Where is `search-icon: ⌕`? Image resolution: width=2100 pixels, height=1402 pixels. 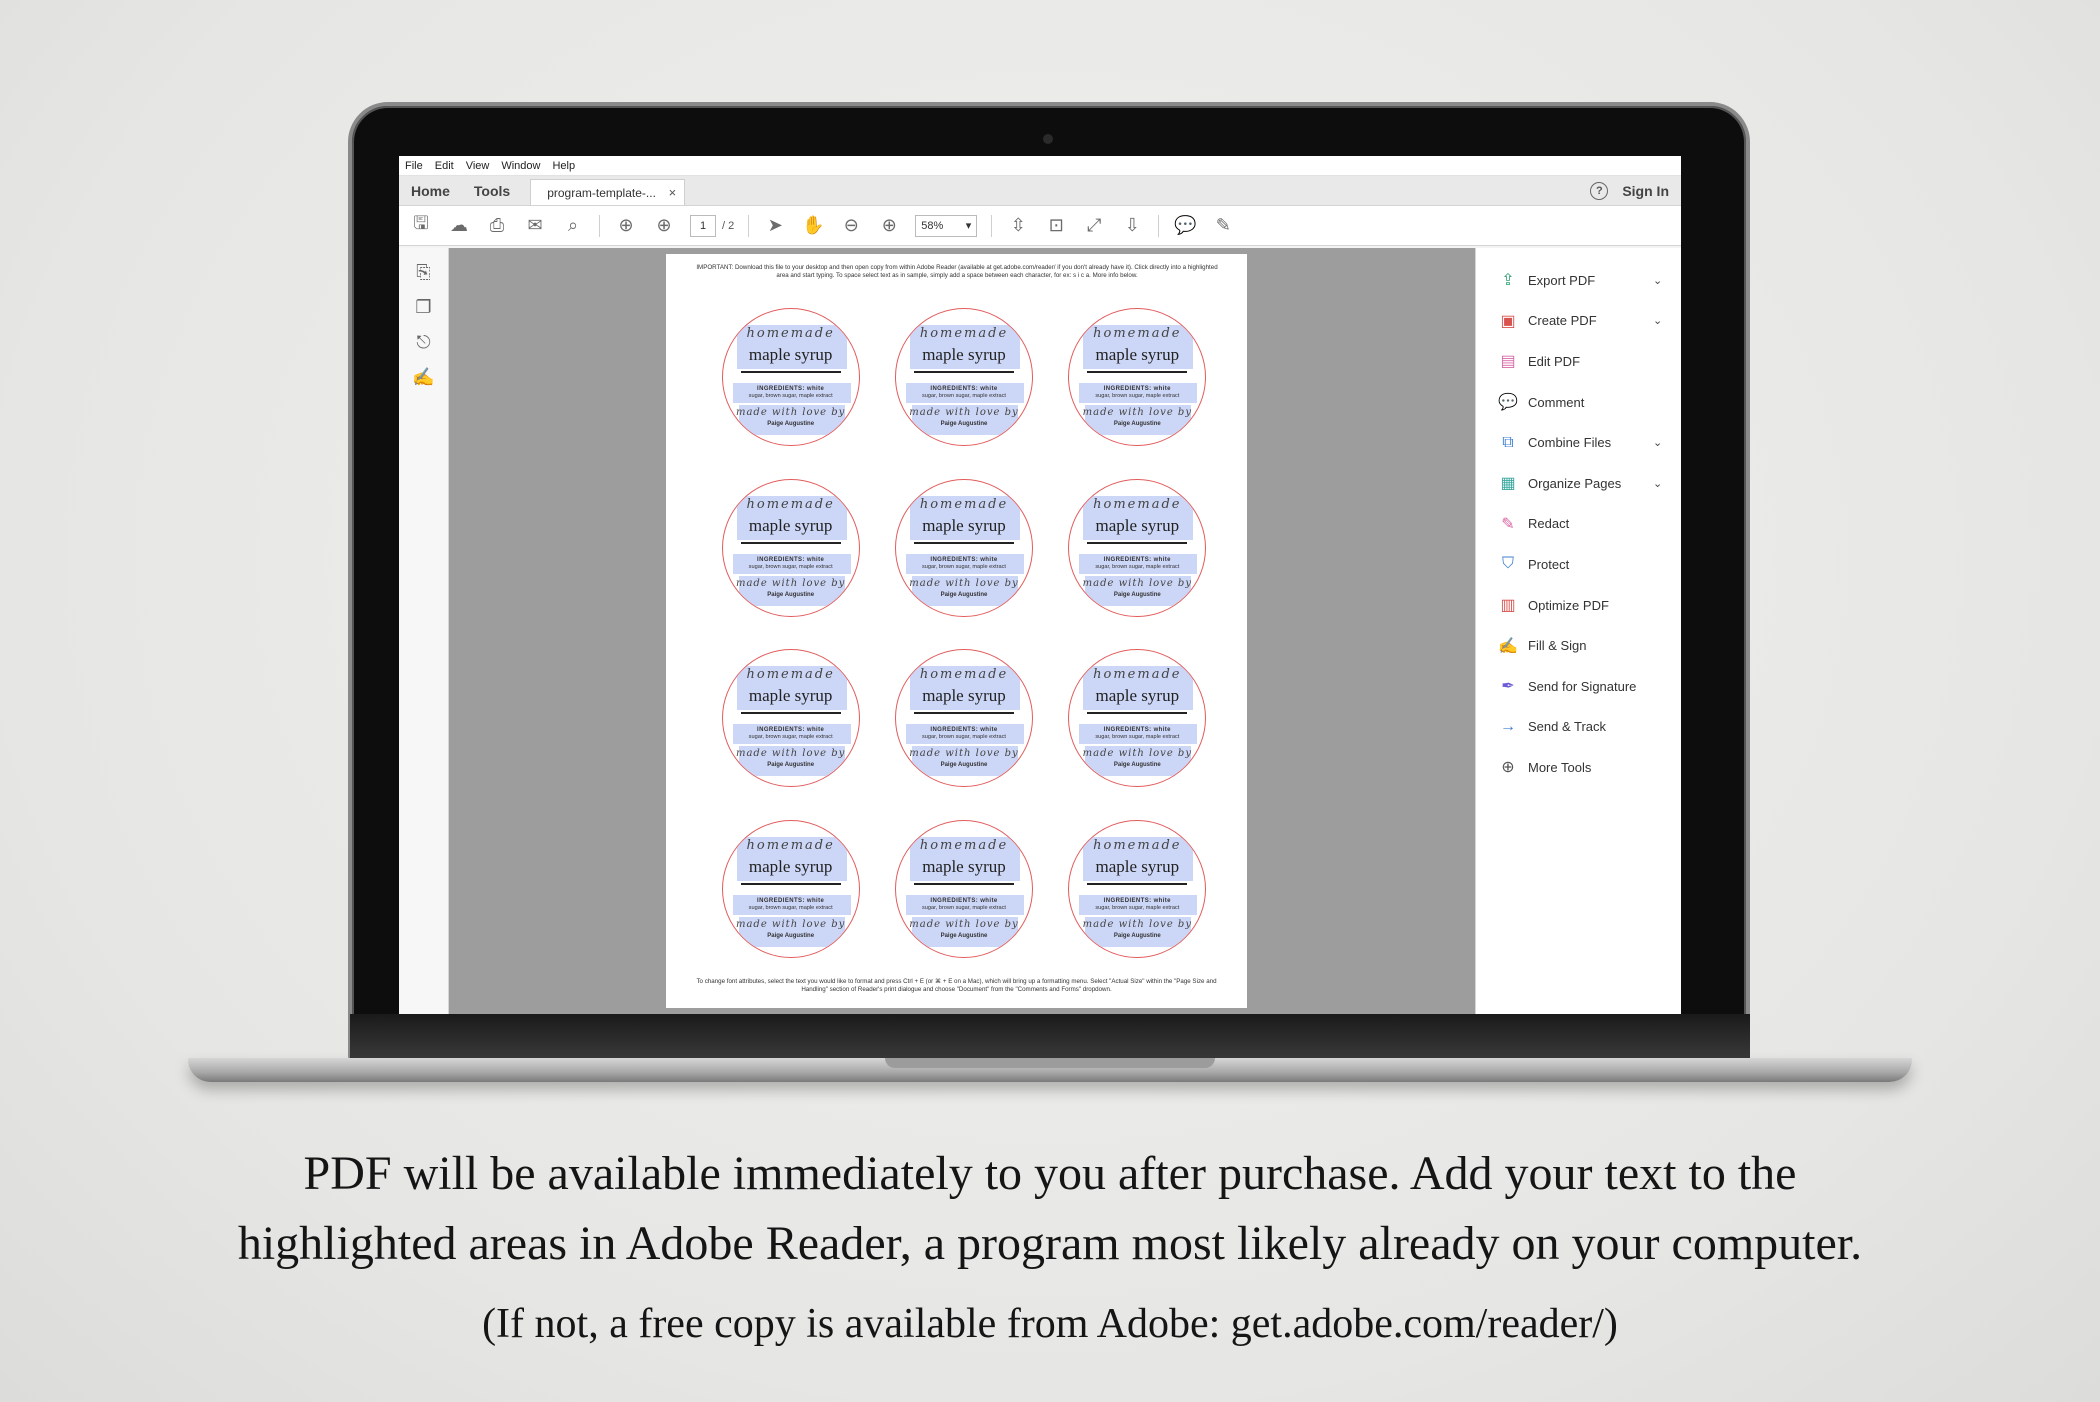
search-icon: ⌕ is located at coordinates (573, 225).